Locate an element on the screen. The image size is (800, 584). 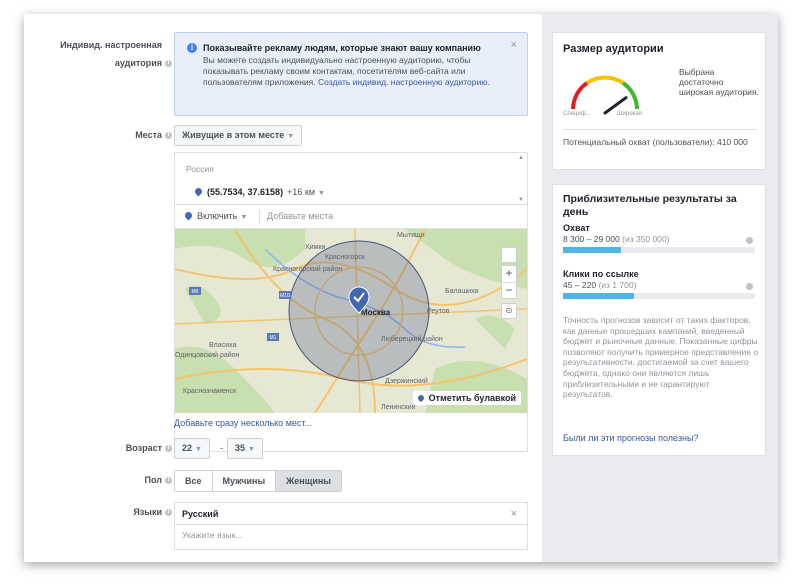
zoom-out-button: − is located at coordinates (509, 290).